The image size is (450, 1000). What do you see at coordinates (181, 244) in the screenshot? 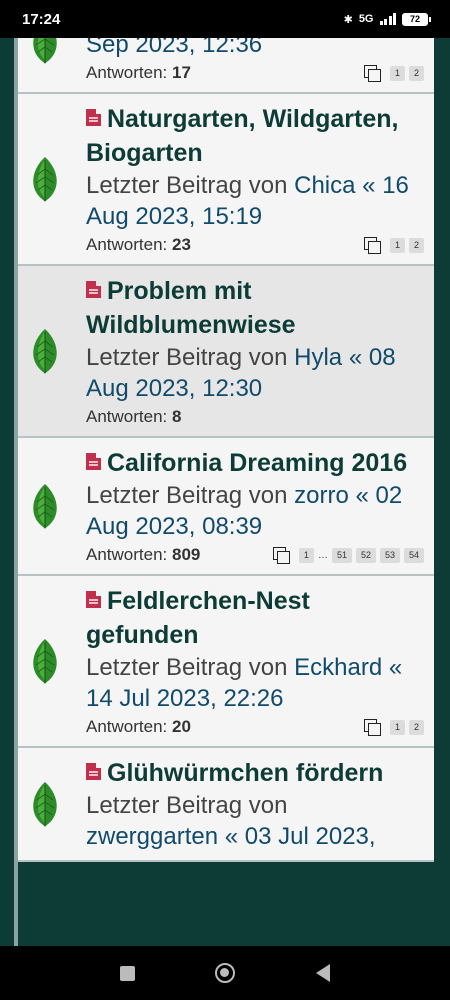
I see `replies-value: 23` at bounding box center [181, 244].